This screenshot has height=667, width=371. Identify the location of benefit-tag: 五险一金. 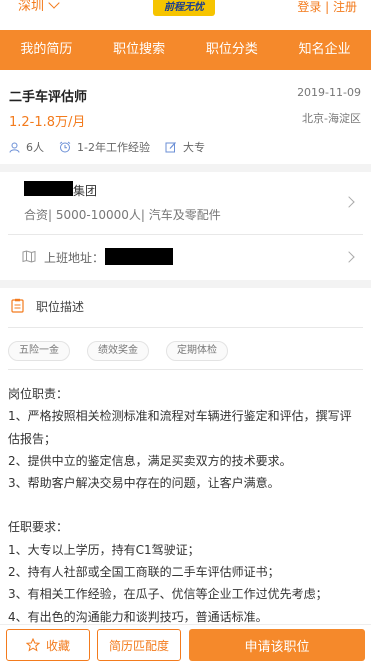
(39, 351).